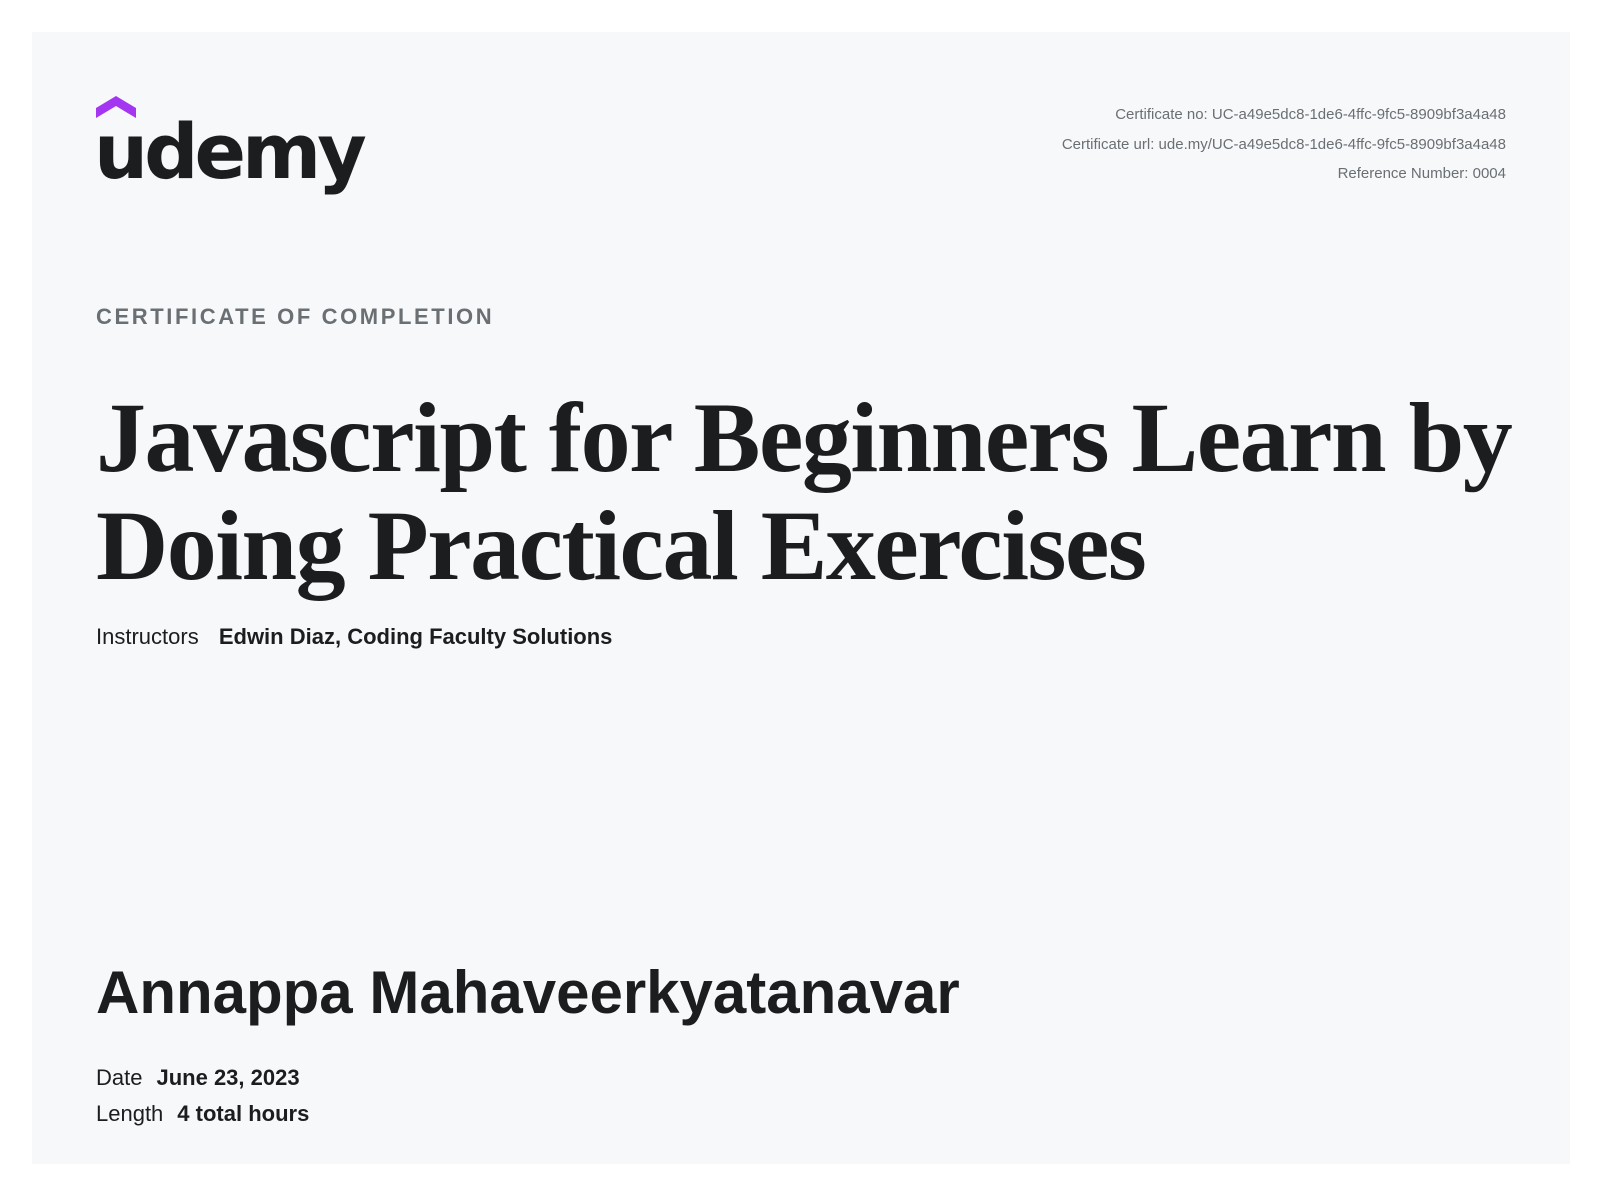 The height and width of the screenshot is (1190, 1600). Describe the element at coordinates (528, 992) in the screenshot. I see `recipient-name: Annappa Mahaveerkyatanavar` at that location.